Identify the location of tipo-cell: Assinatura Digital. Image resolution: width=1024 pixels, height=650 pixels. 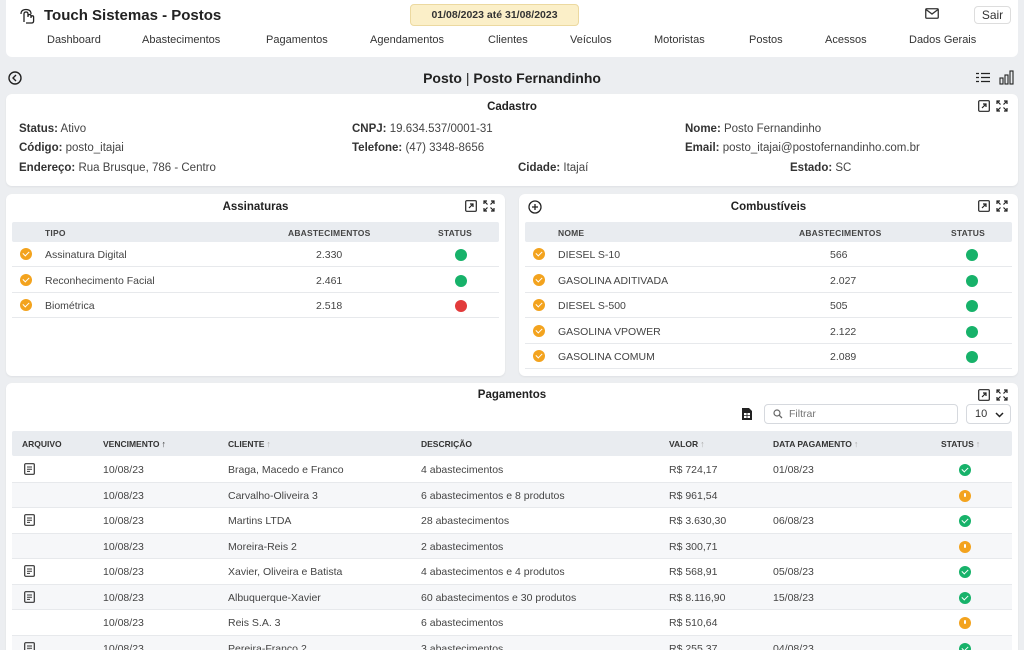
(86, 255).